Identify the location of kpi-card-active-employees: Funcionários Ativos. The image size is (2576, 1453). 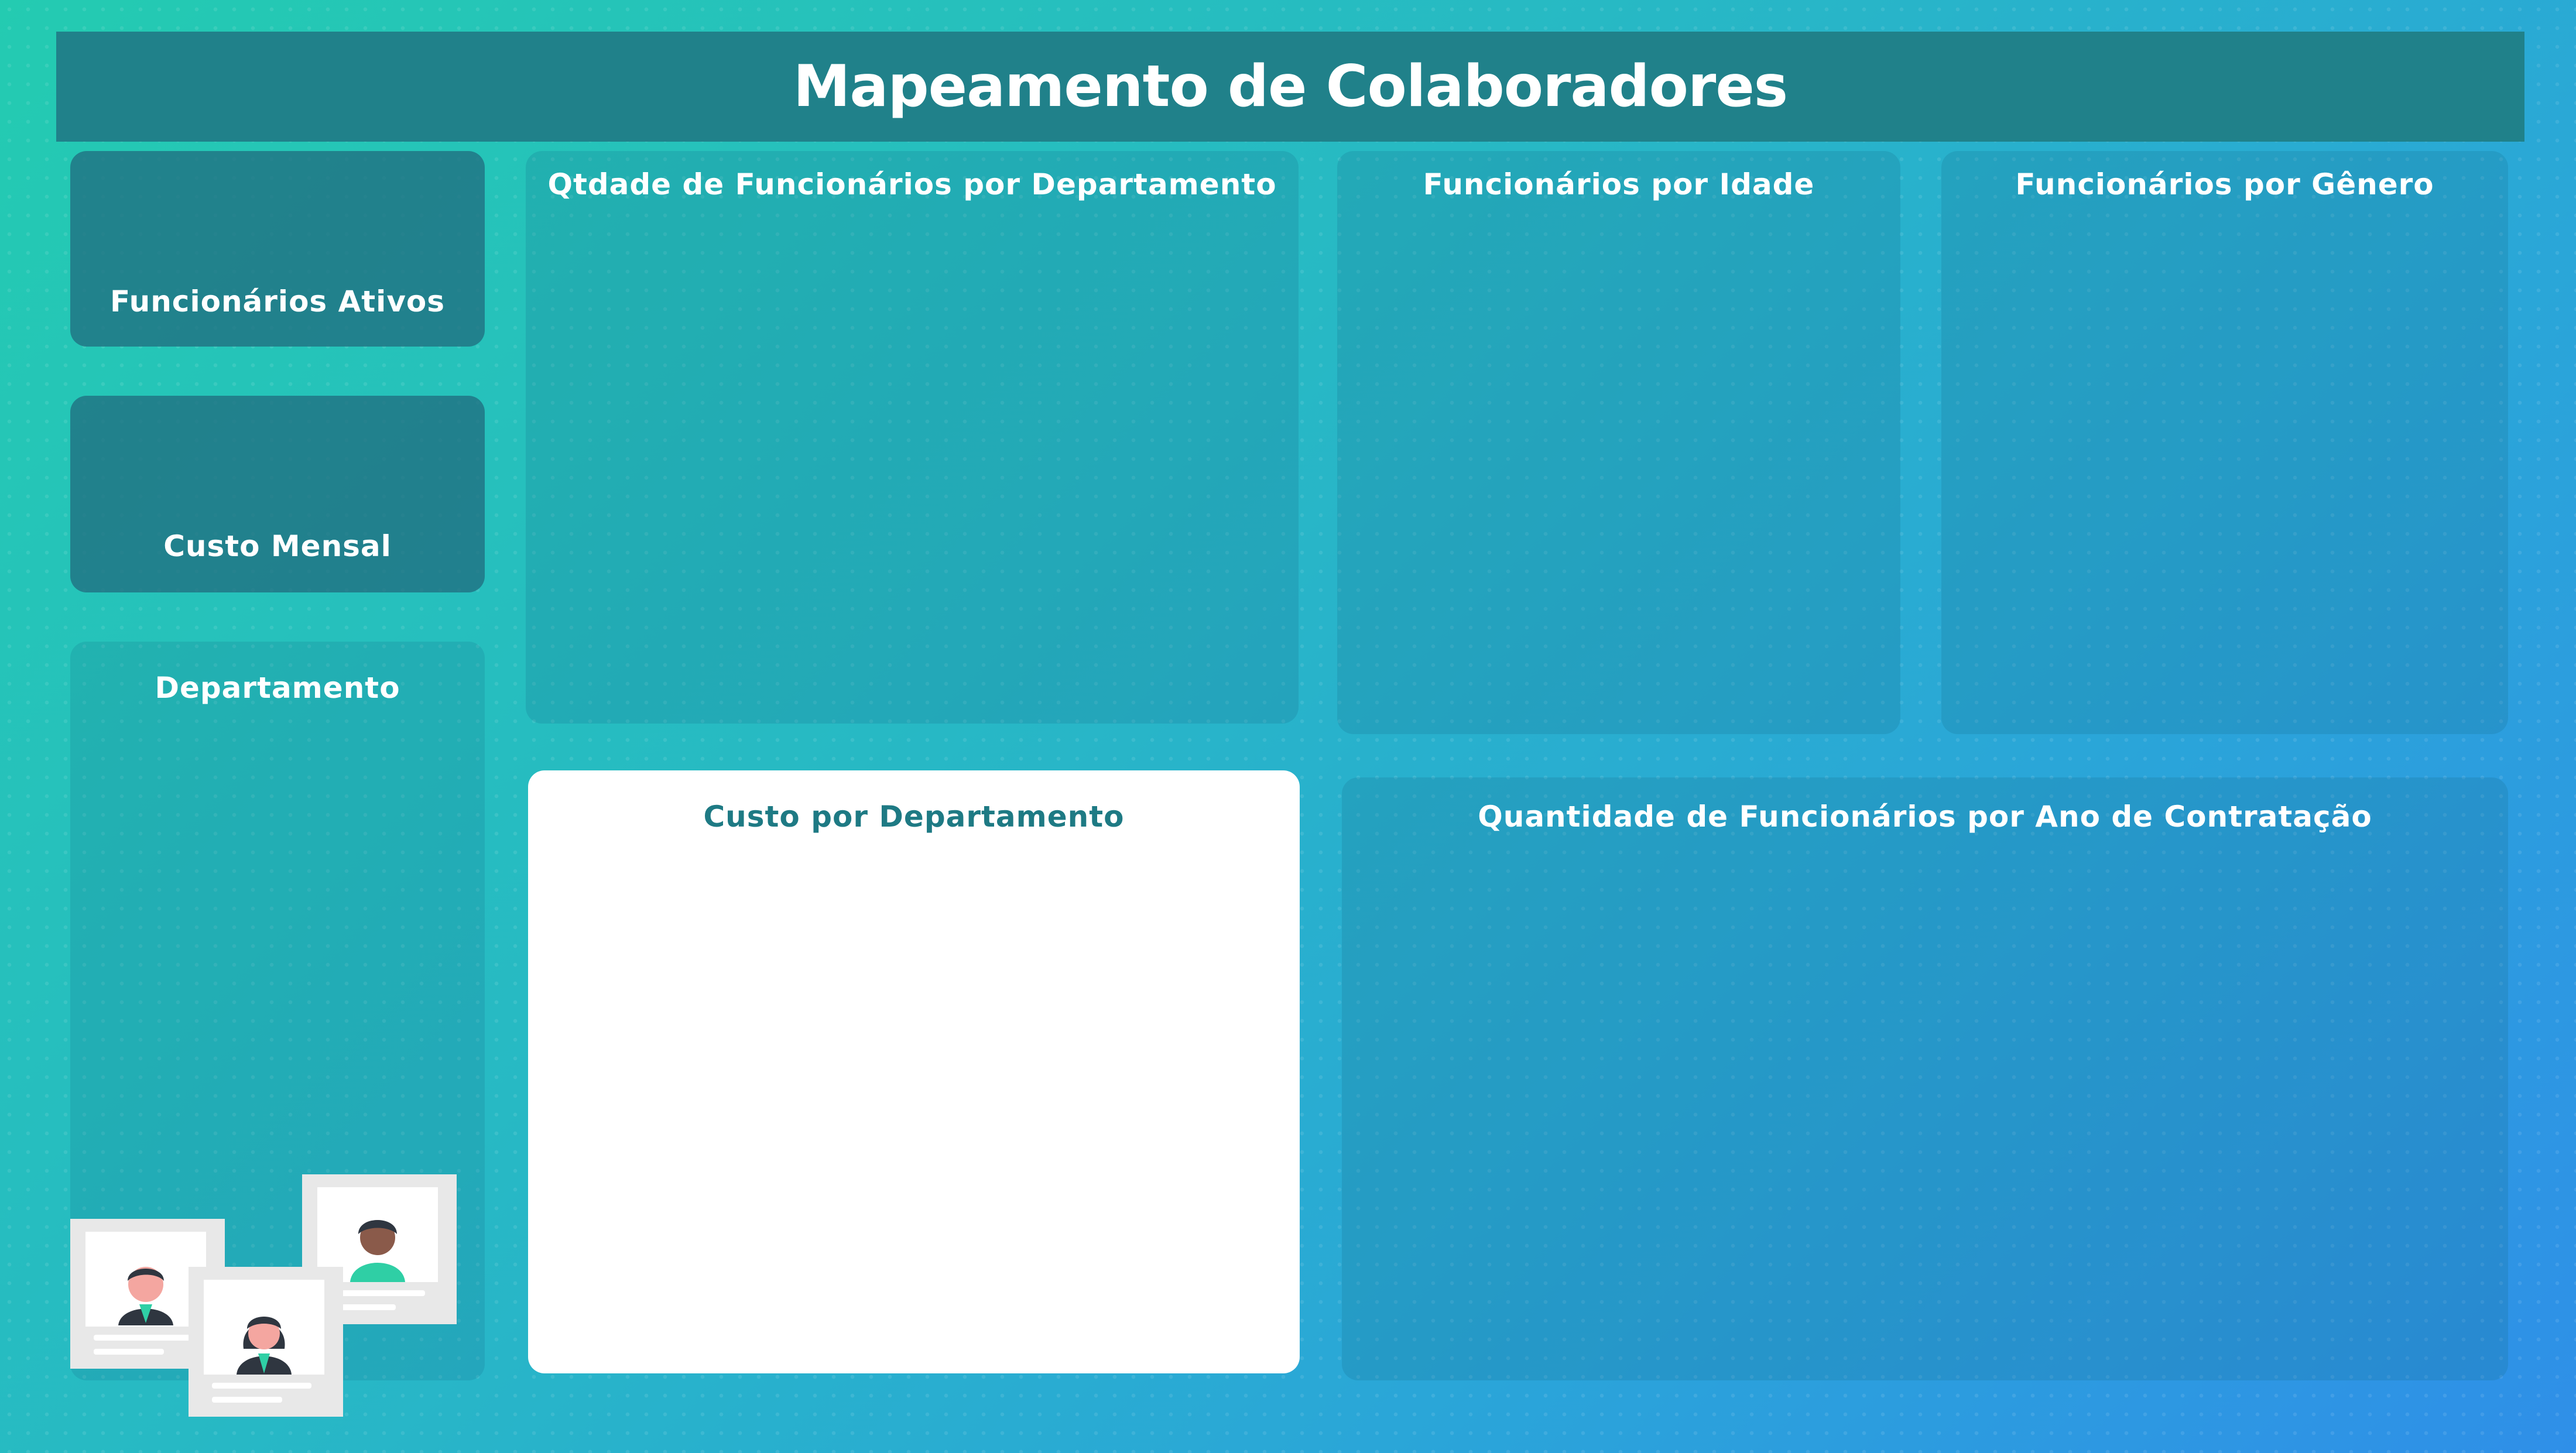
(277, 249).